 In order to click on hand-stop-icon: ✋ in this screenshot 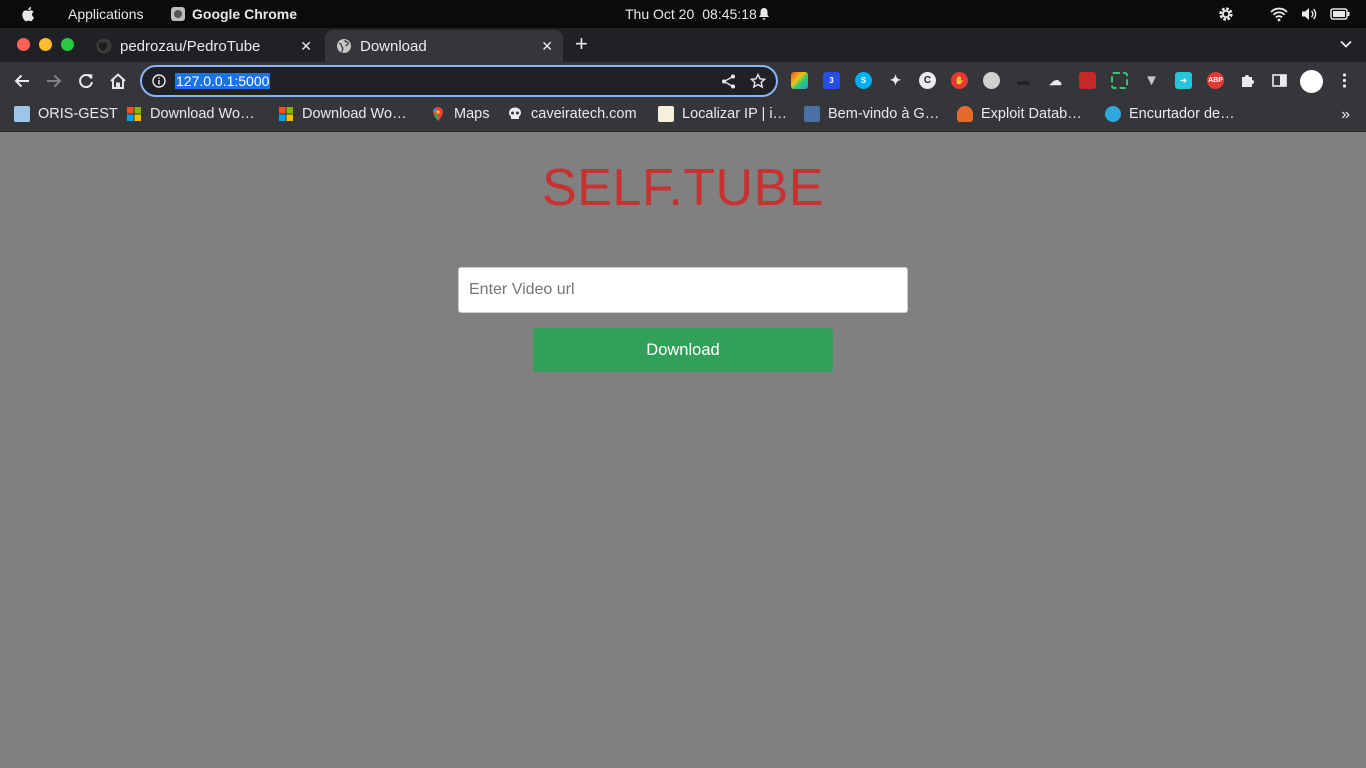, I will do `click(959, 80)`.